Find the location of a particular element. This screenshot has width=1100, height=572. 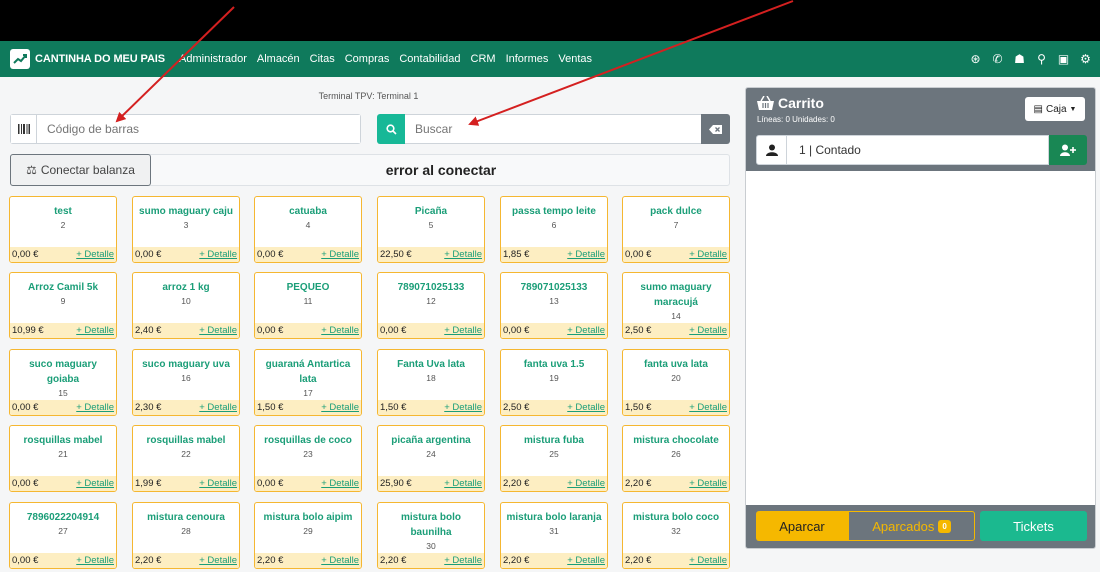

gear-icon: ⚙ is located at coordinates (1085, 59).